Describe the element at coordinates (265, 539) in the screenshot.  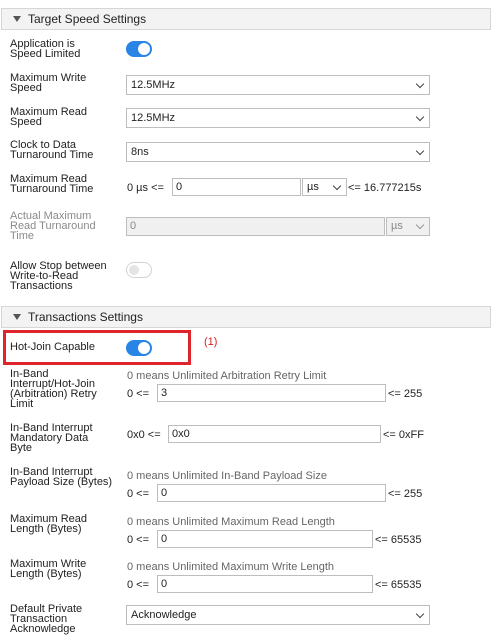
I see `max-read-length-input: 0` at that location.